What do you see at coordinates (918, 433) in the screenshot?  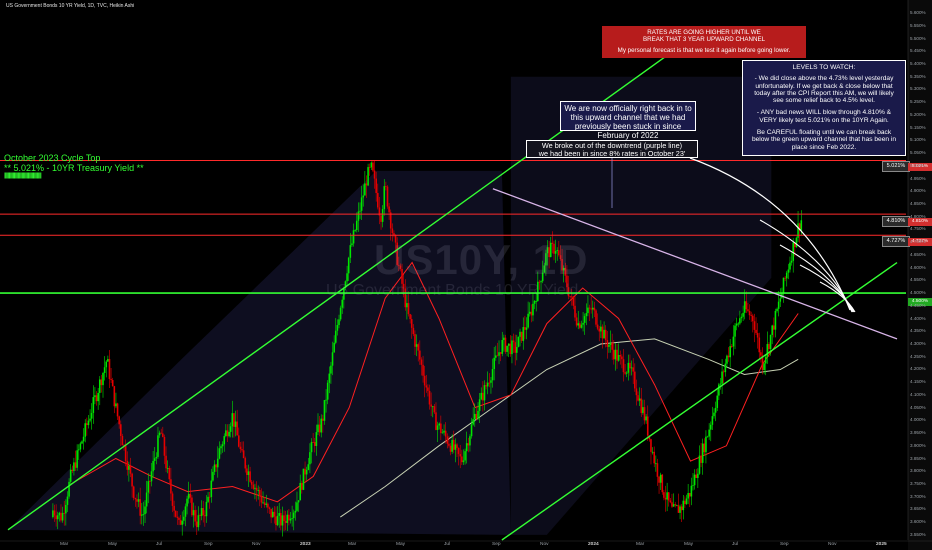 I see `y-tick-label: 3.950%` at bounding box center [918, 433].